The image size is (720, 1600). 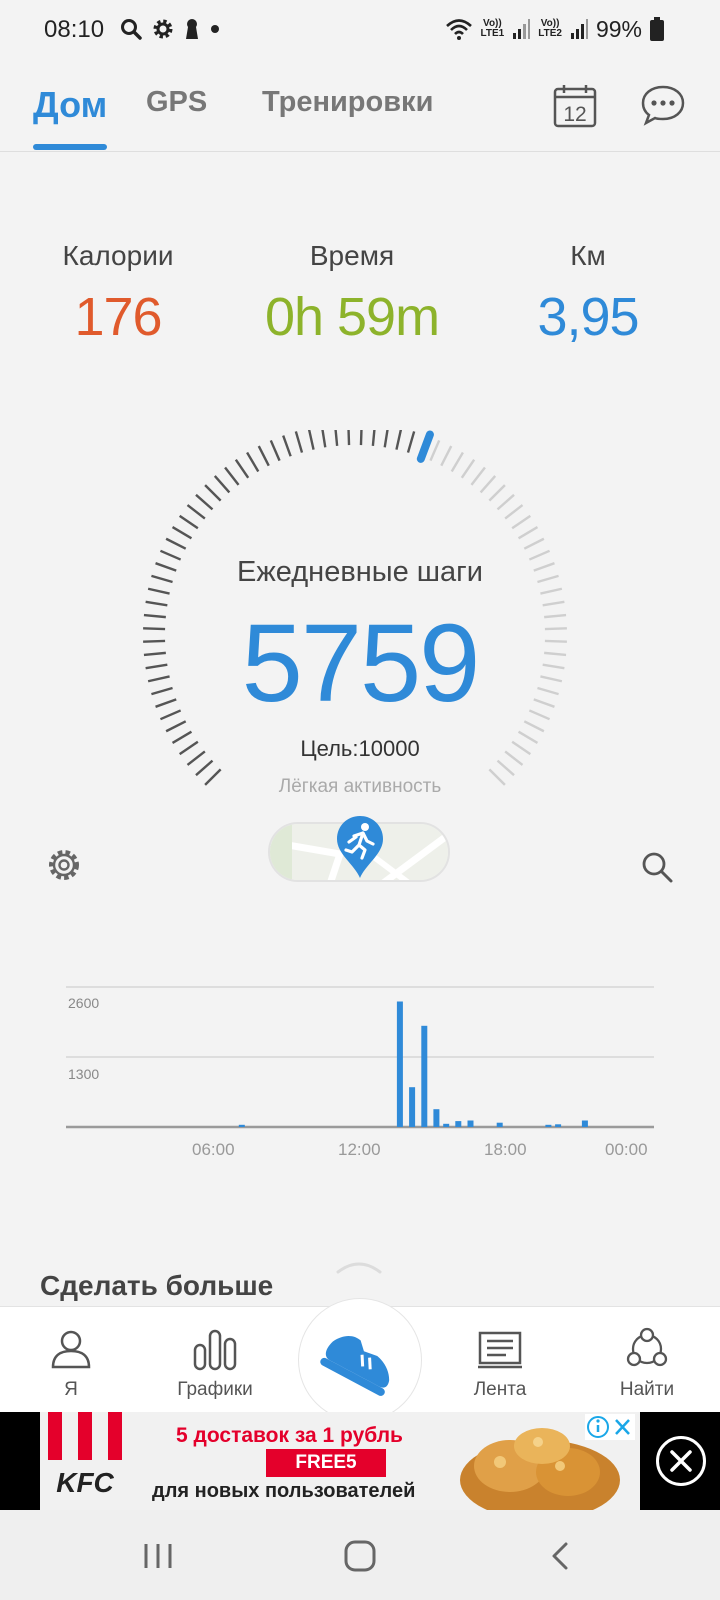 I want to click on back-icon, so click(x=562, y=1556).